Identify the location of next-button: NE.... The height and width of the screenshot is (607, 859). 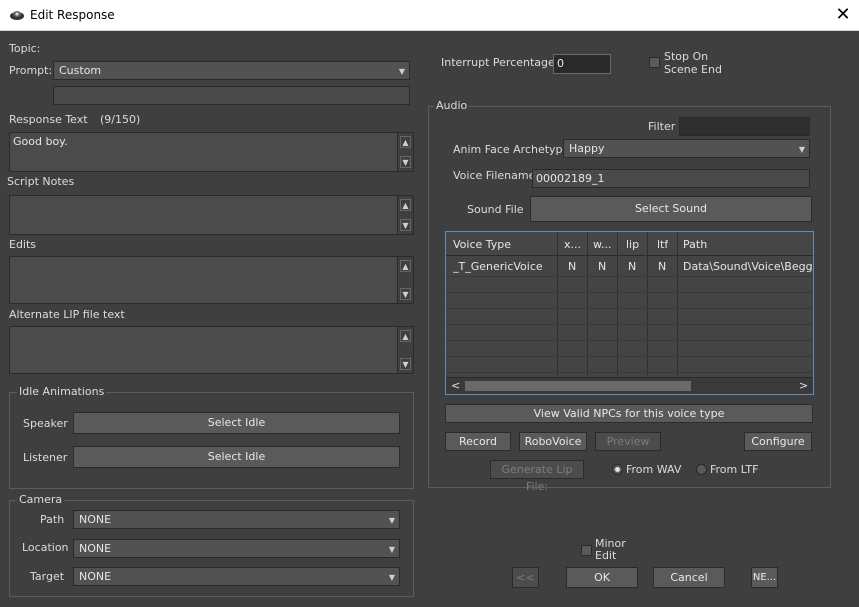
(764, 577).